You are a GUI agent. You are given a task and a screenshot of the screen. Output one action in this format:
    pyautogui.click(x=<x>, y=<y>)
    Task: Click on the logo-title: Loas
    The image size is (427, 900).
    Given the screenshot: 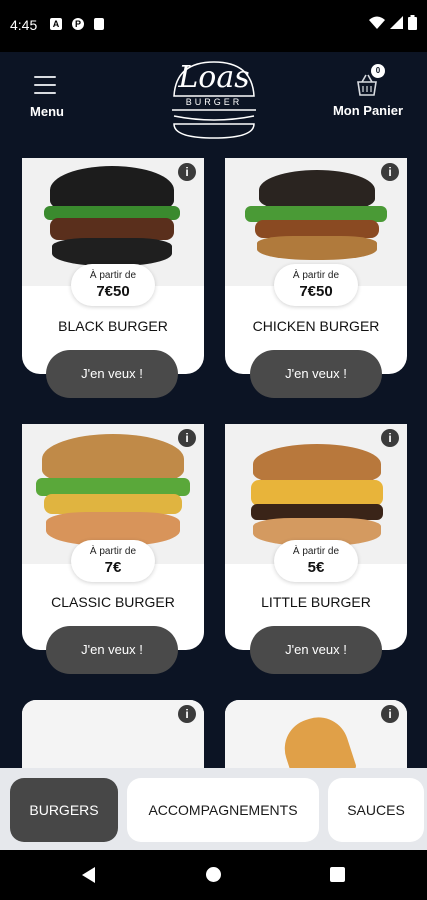 What is the action you would take?
    pyautogui.click(x=214, y=77)
    